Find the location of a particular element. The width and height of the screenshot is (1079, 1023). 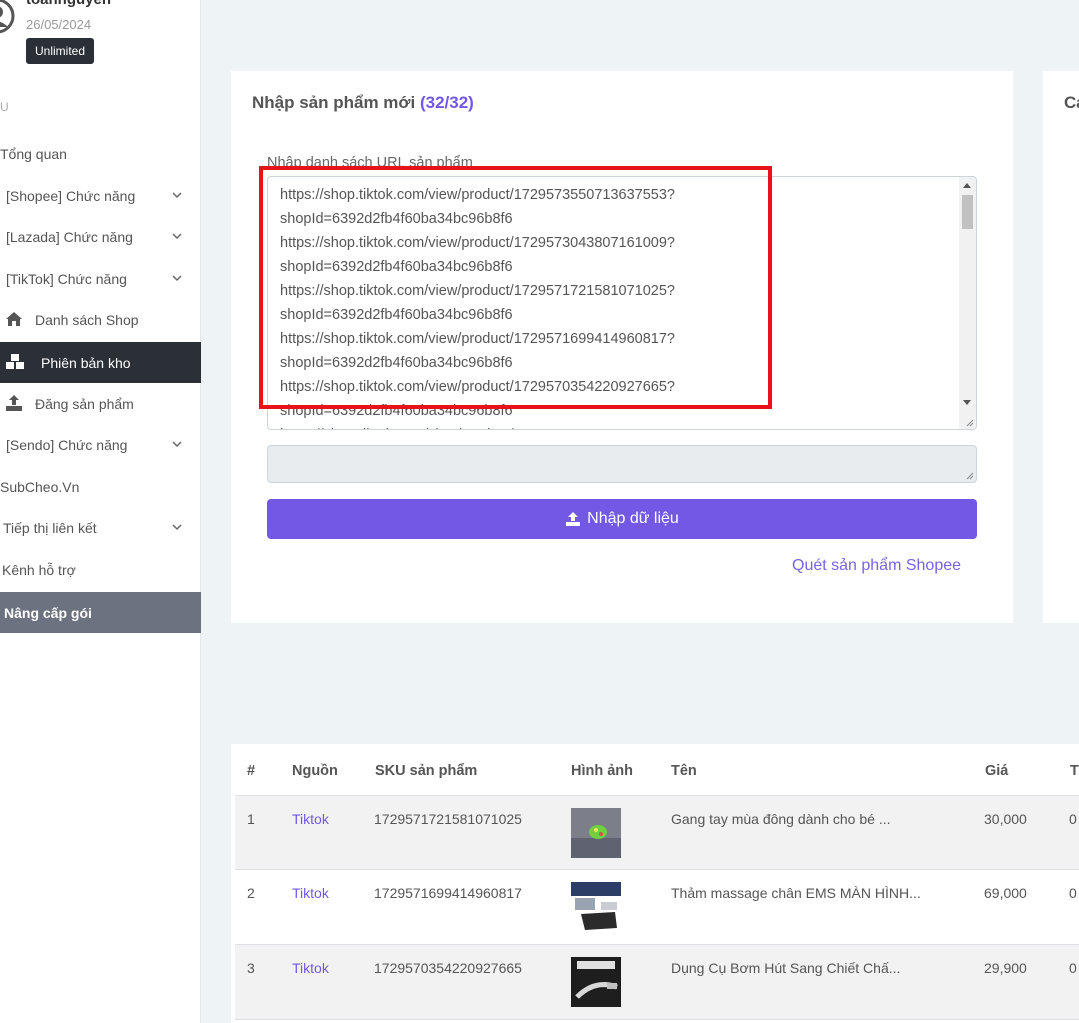

sidebar-item-label: [Lazada] Chức năng is located at coordinates (69, 236).